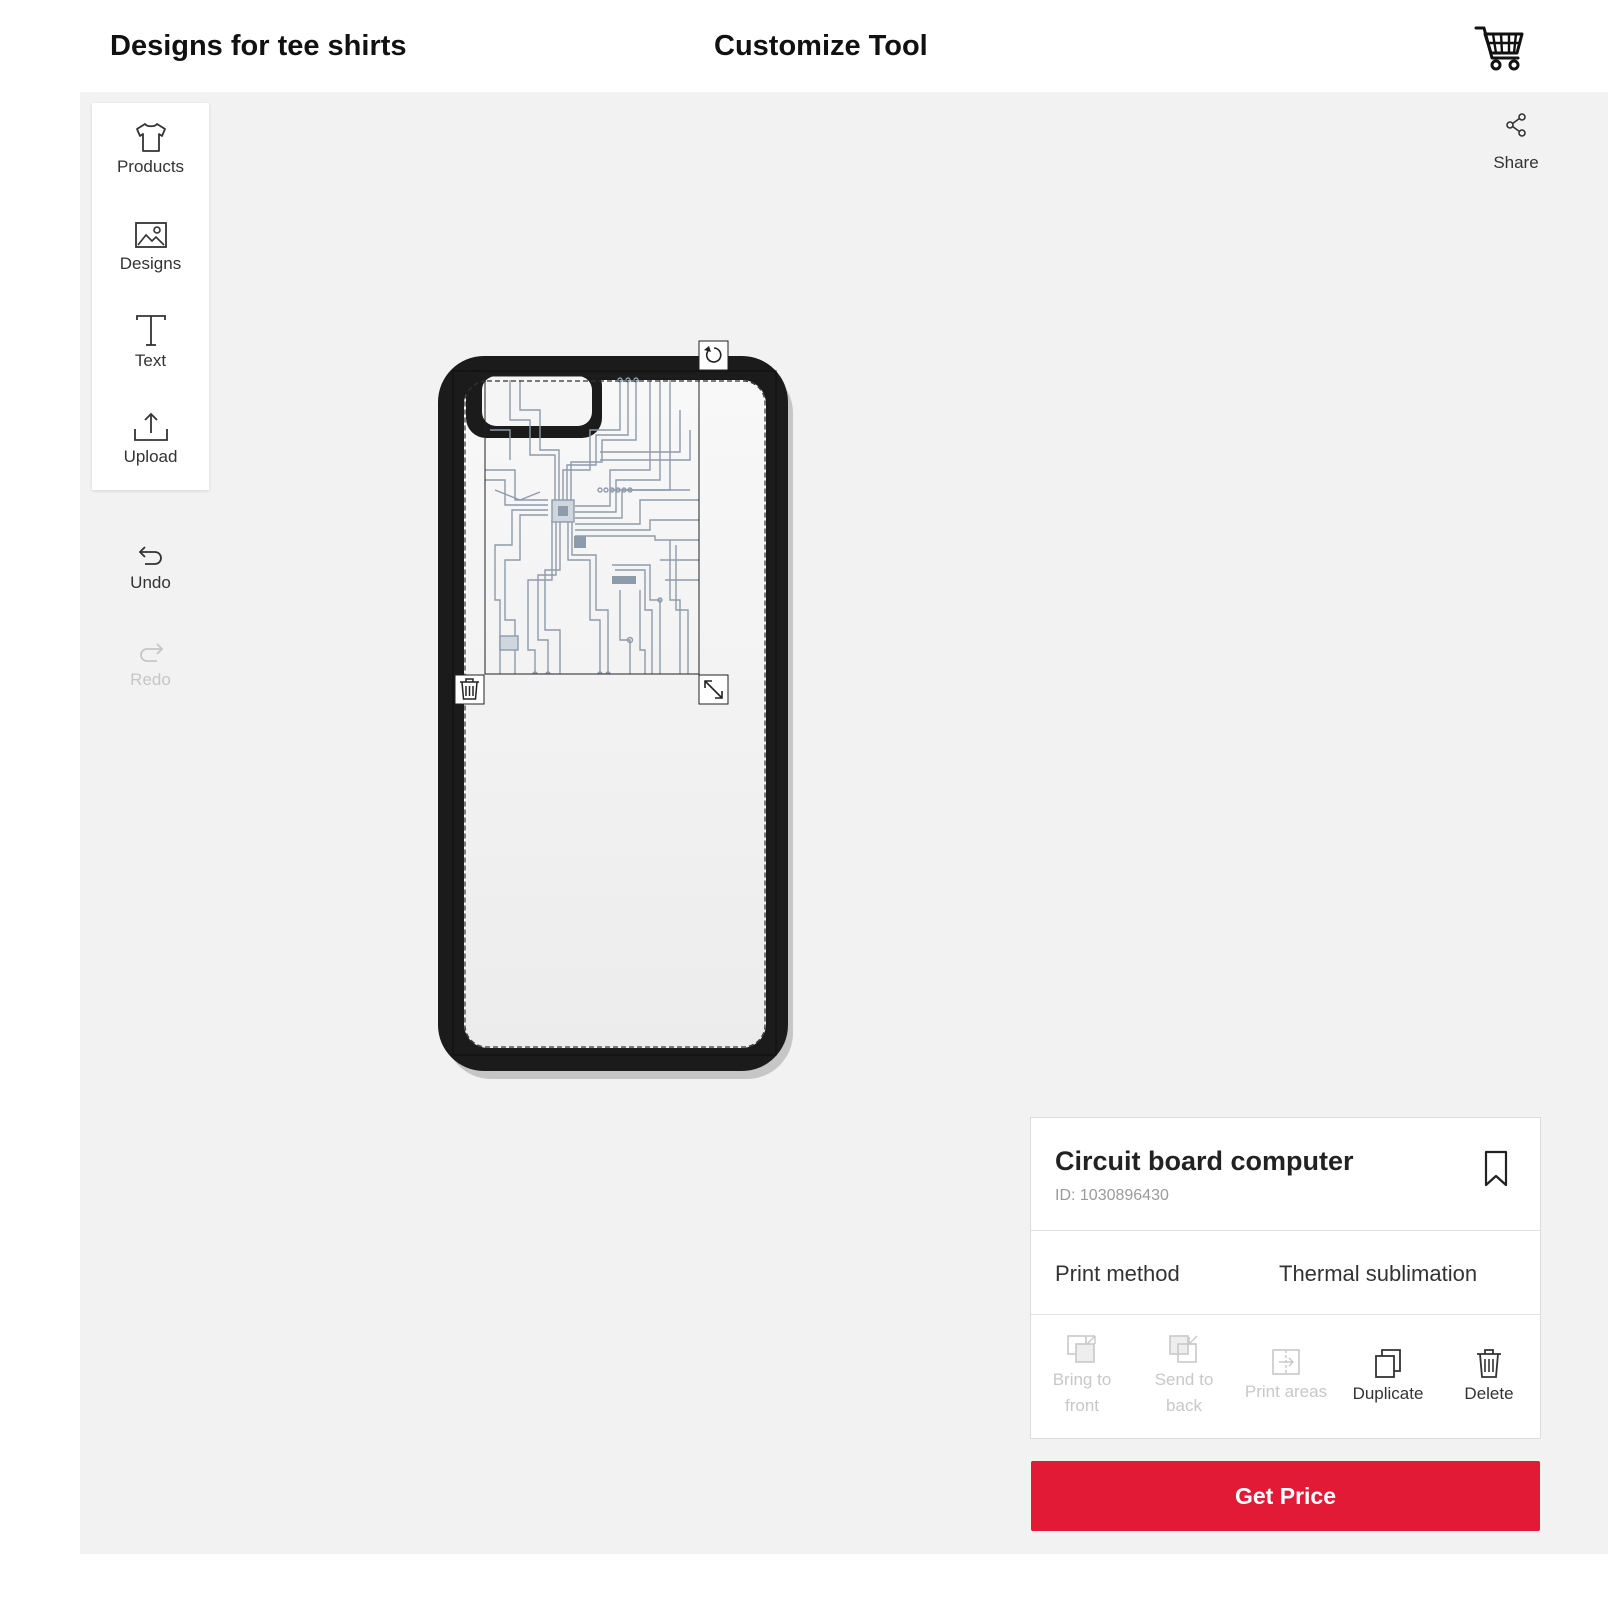 This screenshot has height=1600, width=1608. I want to click on redo-button: Redo, so click(150, 680).